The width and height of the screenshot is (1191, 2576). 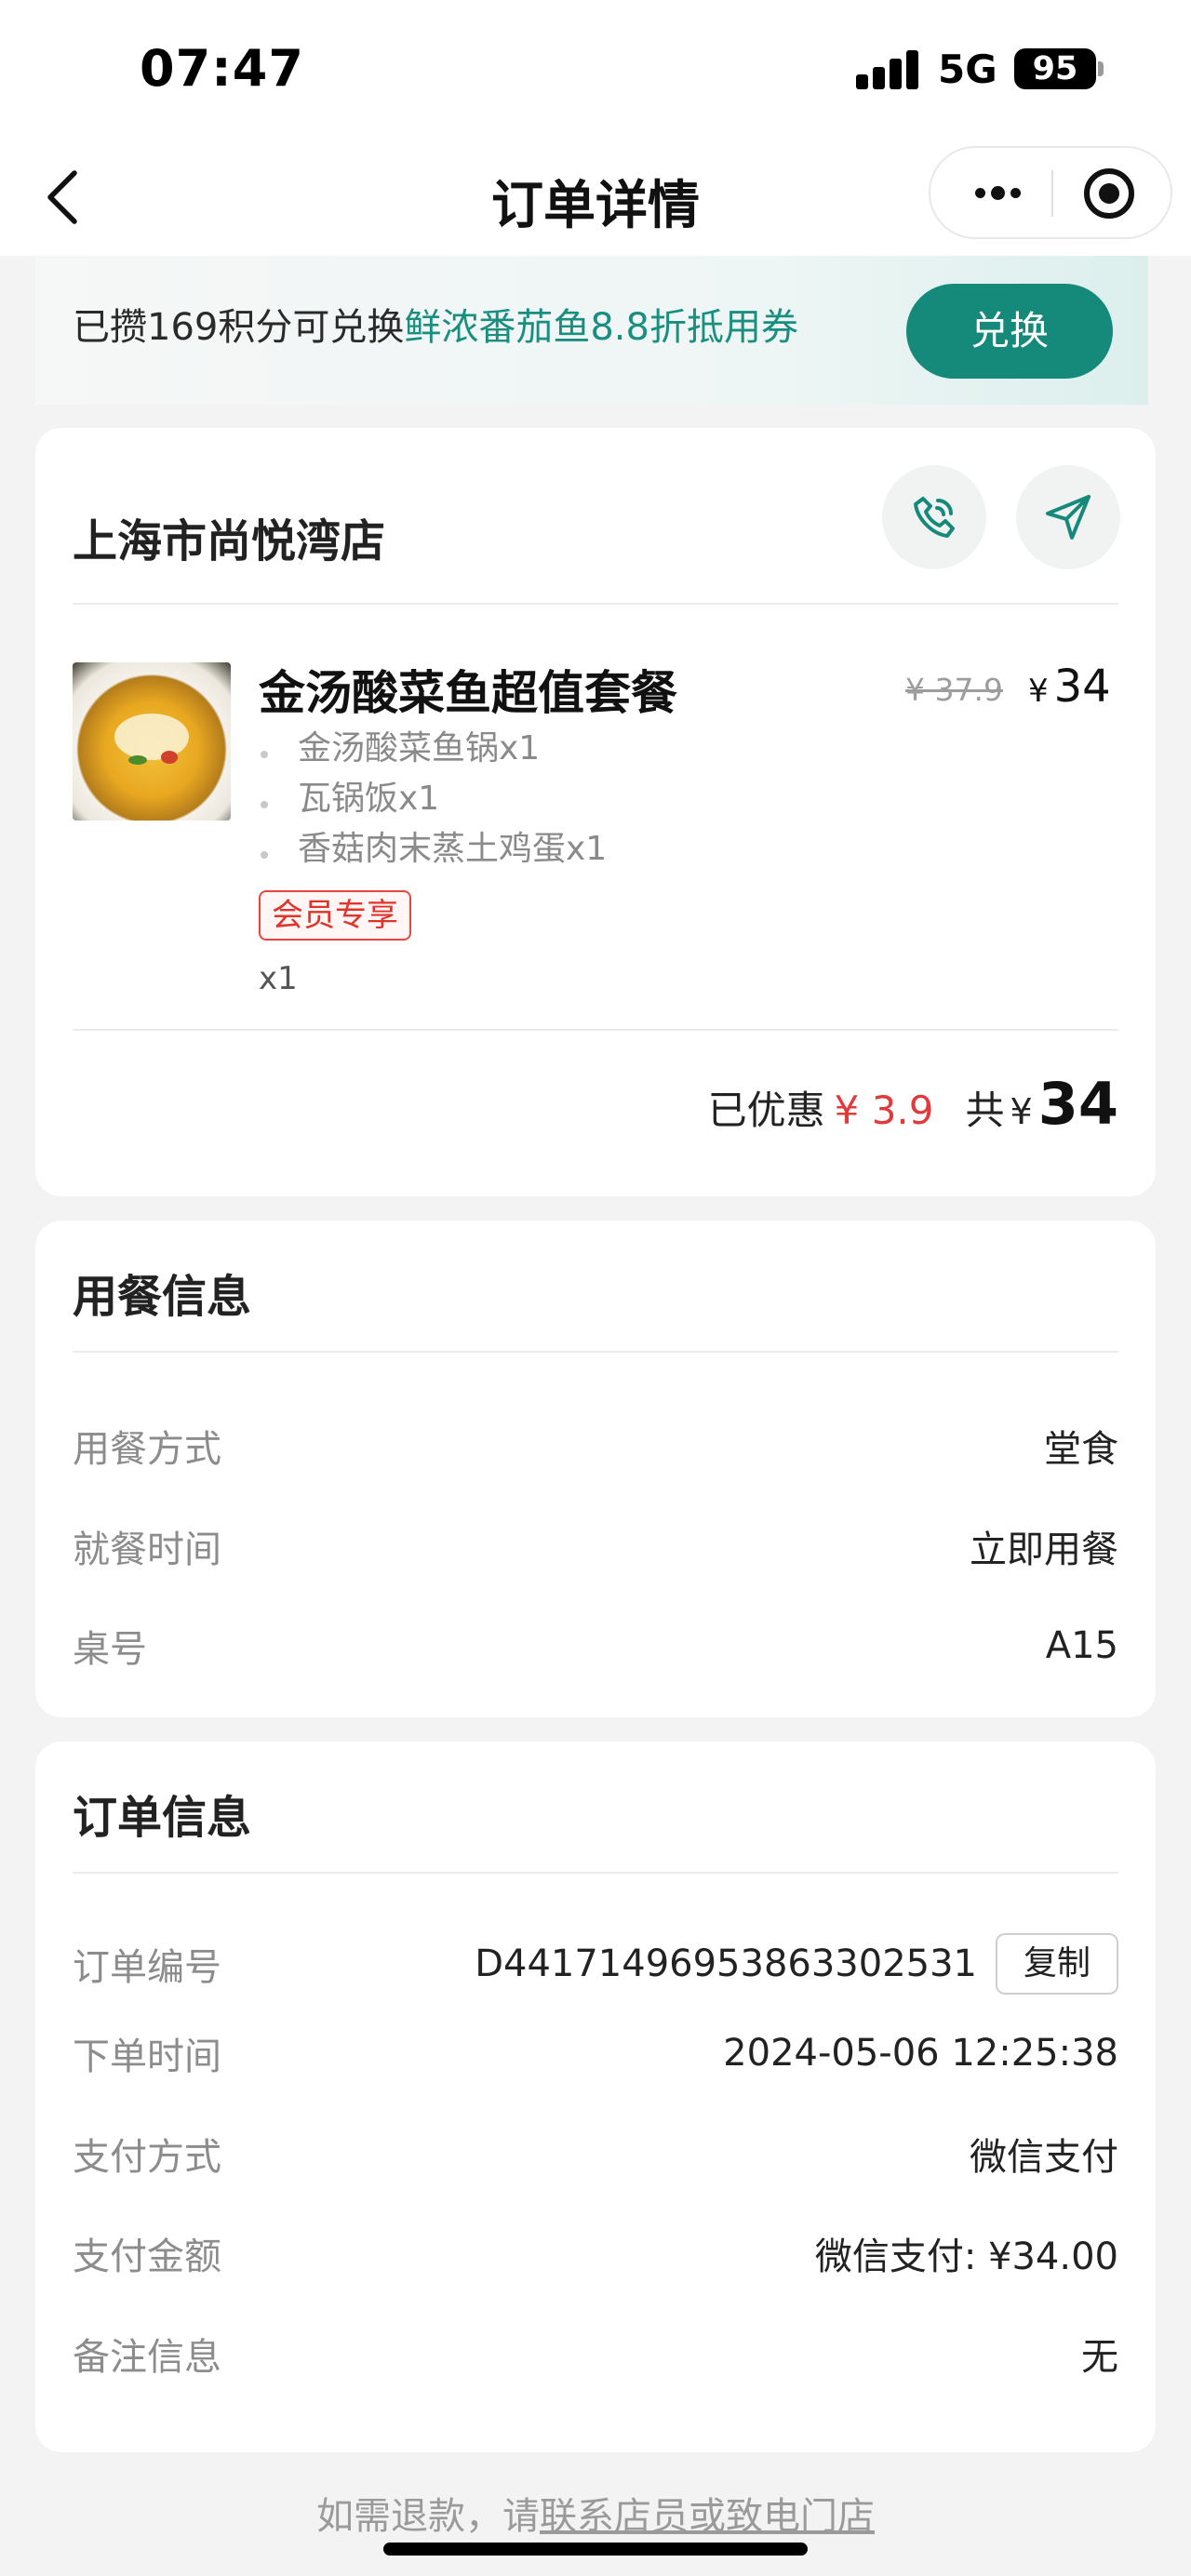 What do you see at coordinates (147, 1967) in the screenshot?
I see `row-label: 订单编号` at bounding box center [147, 1967].